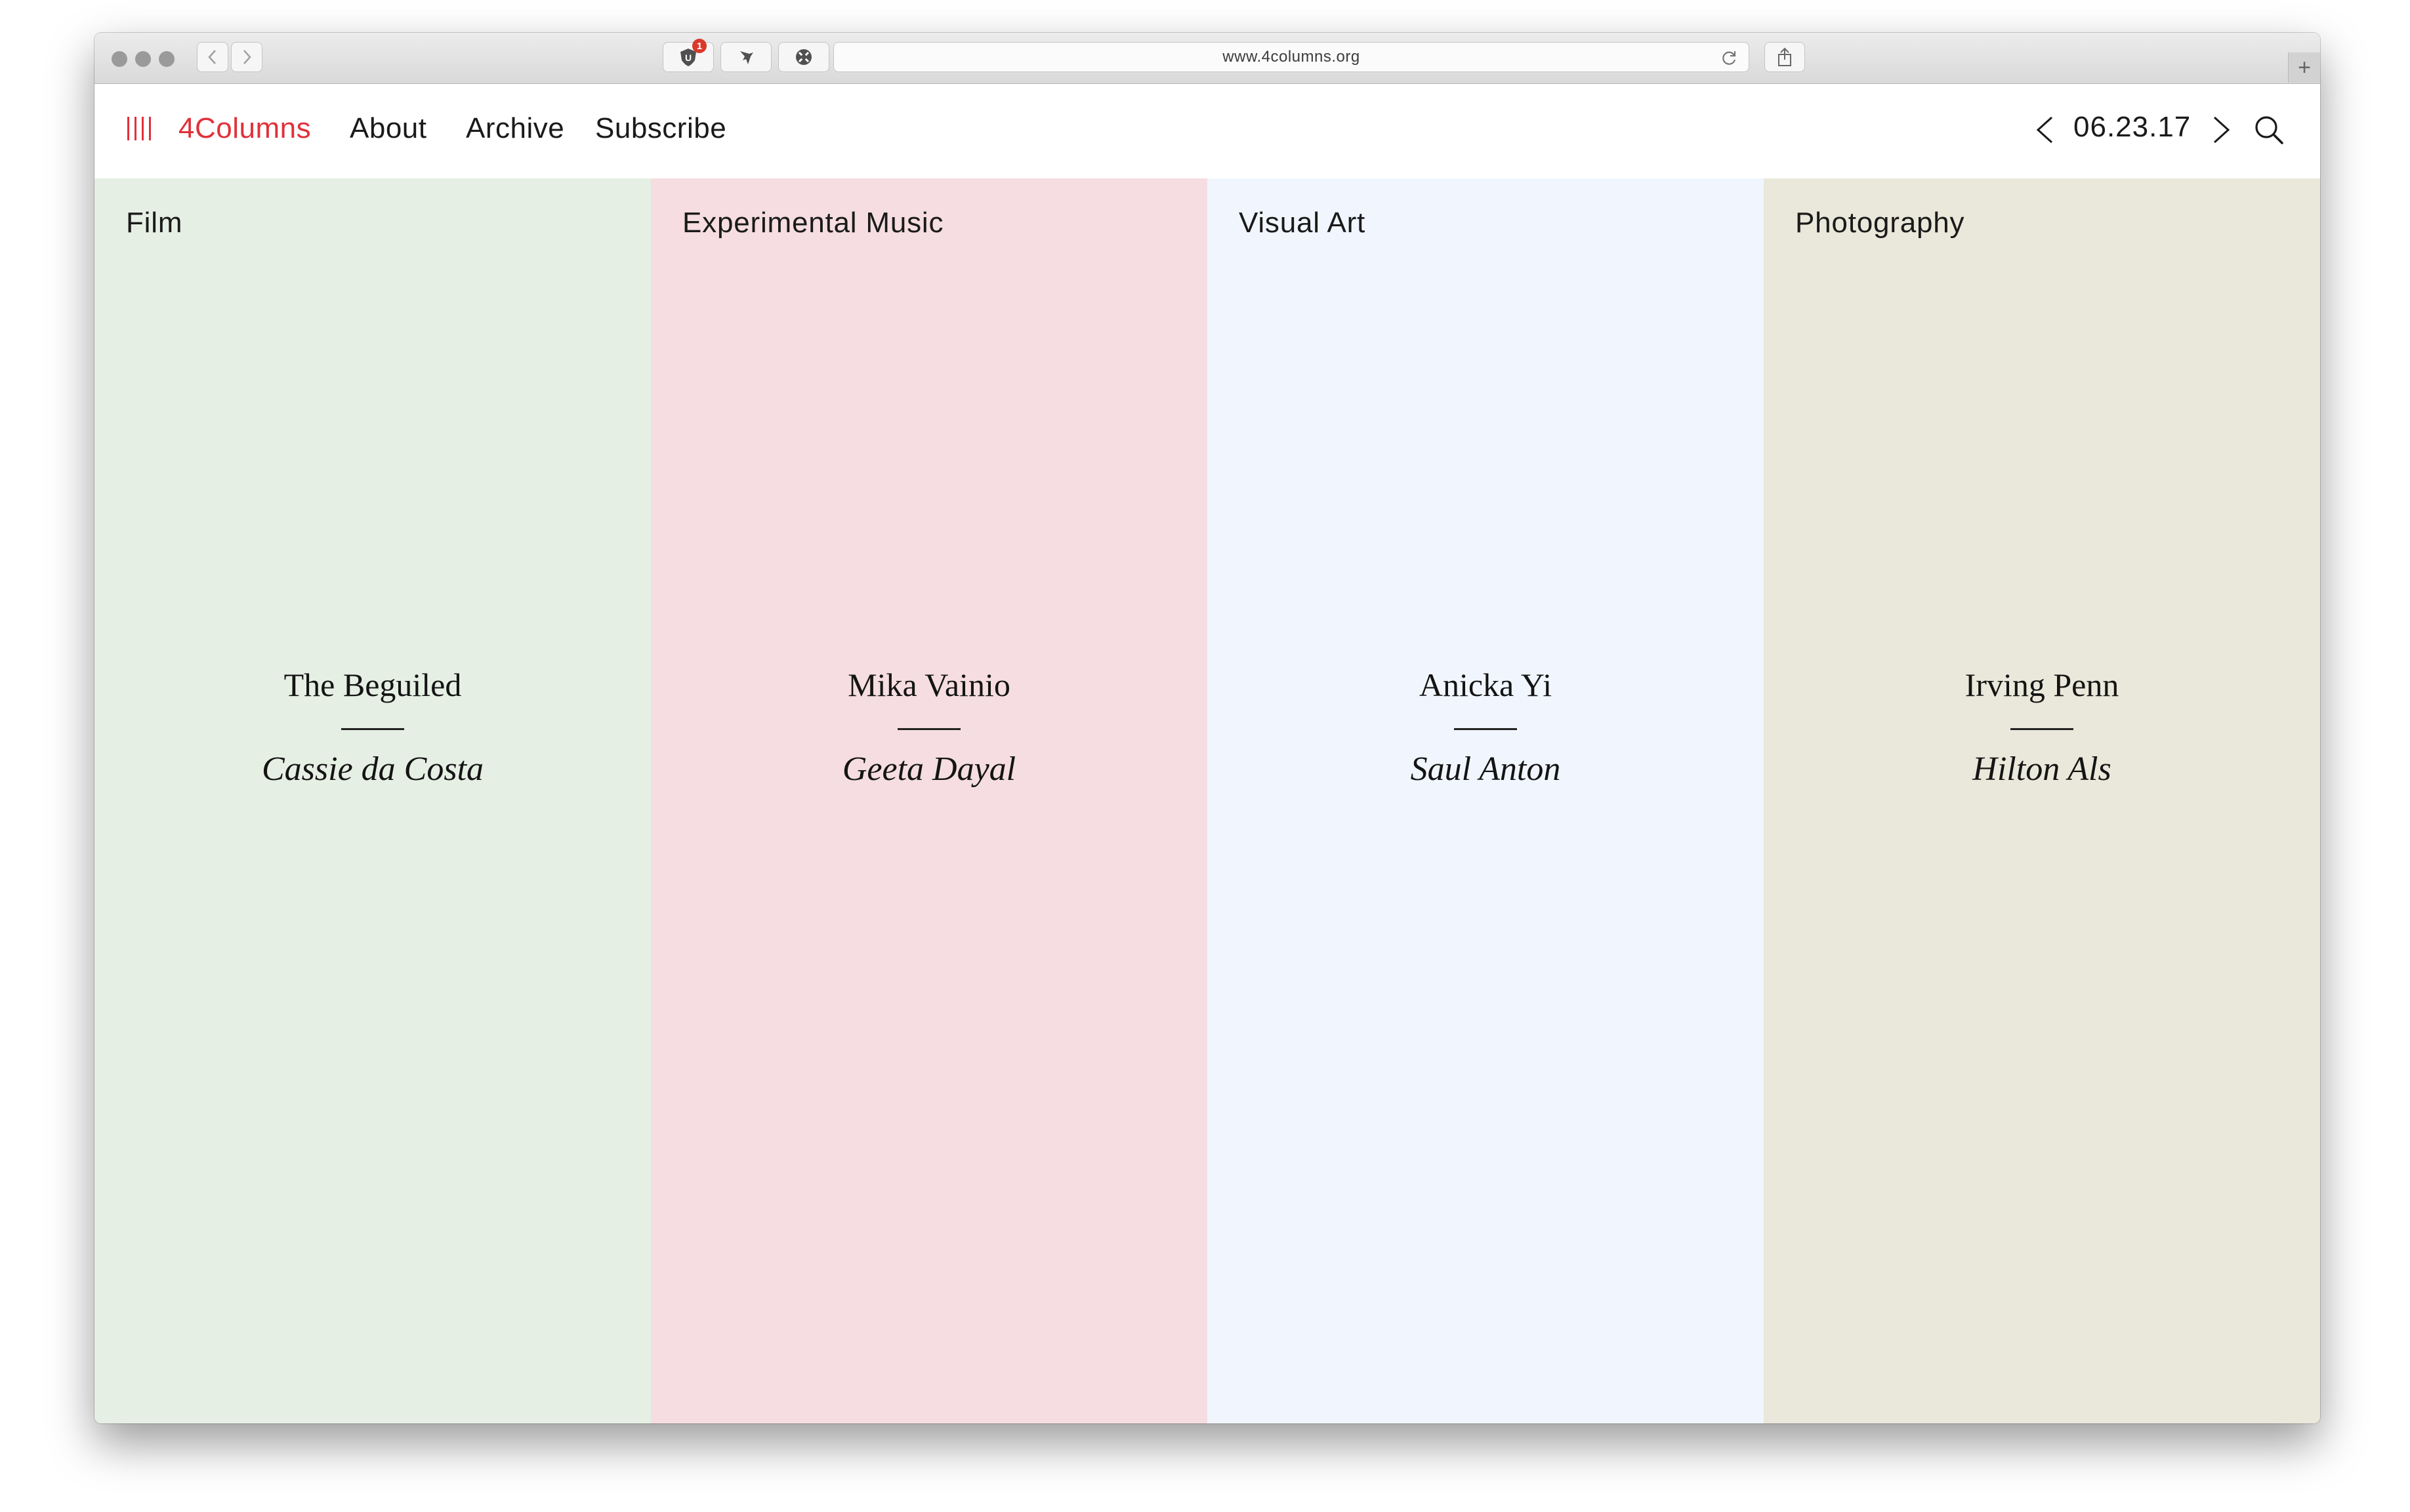 The image size is (2410, 1512). Describe the element at coordinates (2042, 685) in the screenshot. I see `article-title: Irving Penn` at that location.